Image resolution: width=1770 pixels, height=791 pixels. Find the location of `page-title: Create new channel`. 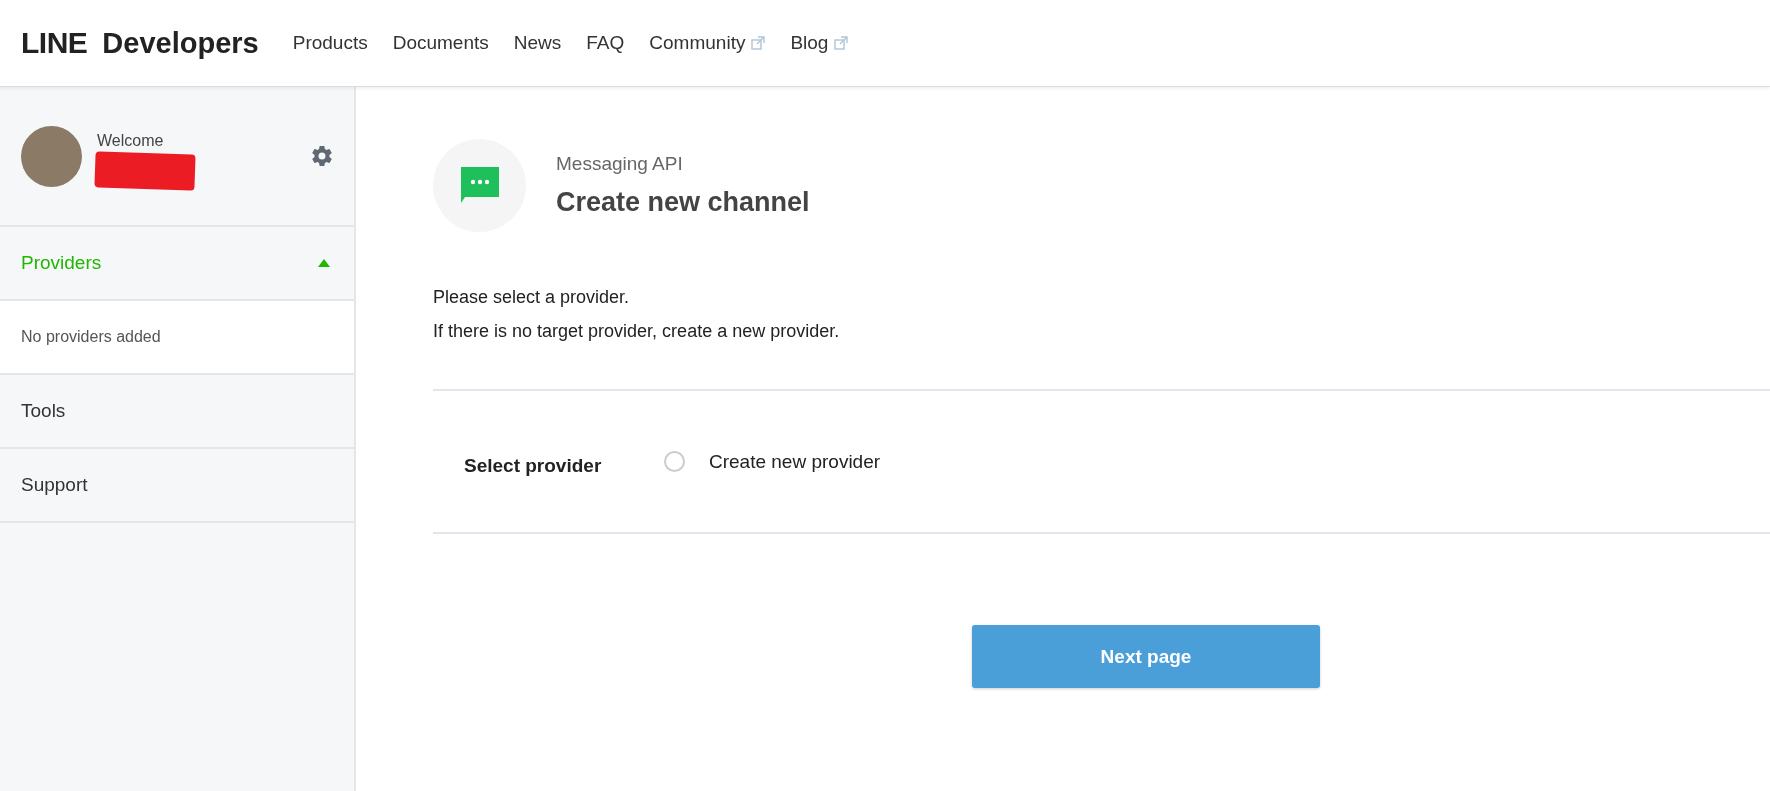

page-title: Create new channel is located at coordinates (683, 202).